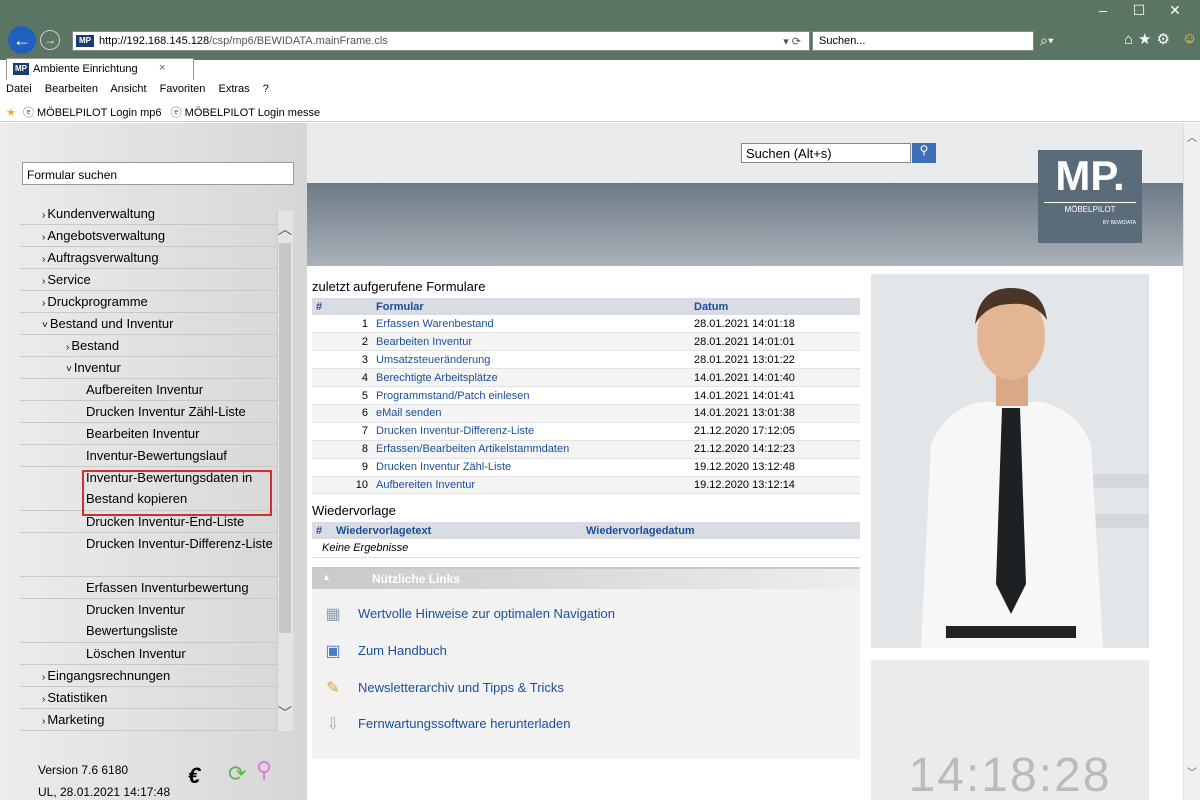 The height and width of the screenshot is (803, 1200). What do you see at coordinates (1103, 10) in the screenshot?
I see `minimize-button: –` at bounding box center [1103, 10].